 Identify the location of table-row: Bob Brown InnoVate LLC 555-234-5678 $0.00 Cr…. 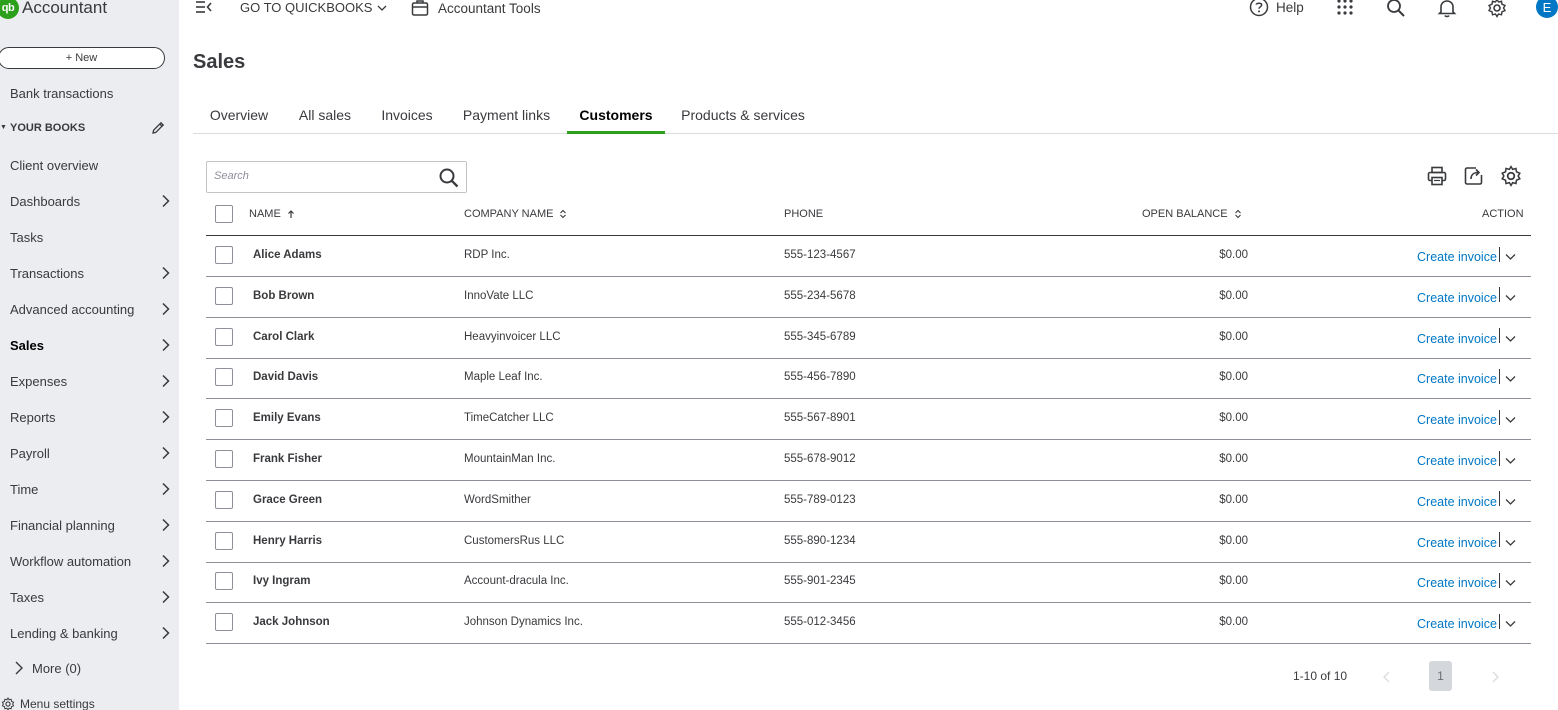
(868, 297).